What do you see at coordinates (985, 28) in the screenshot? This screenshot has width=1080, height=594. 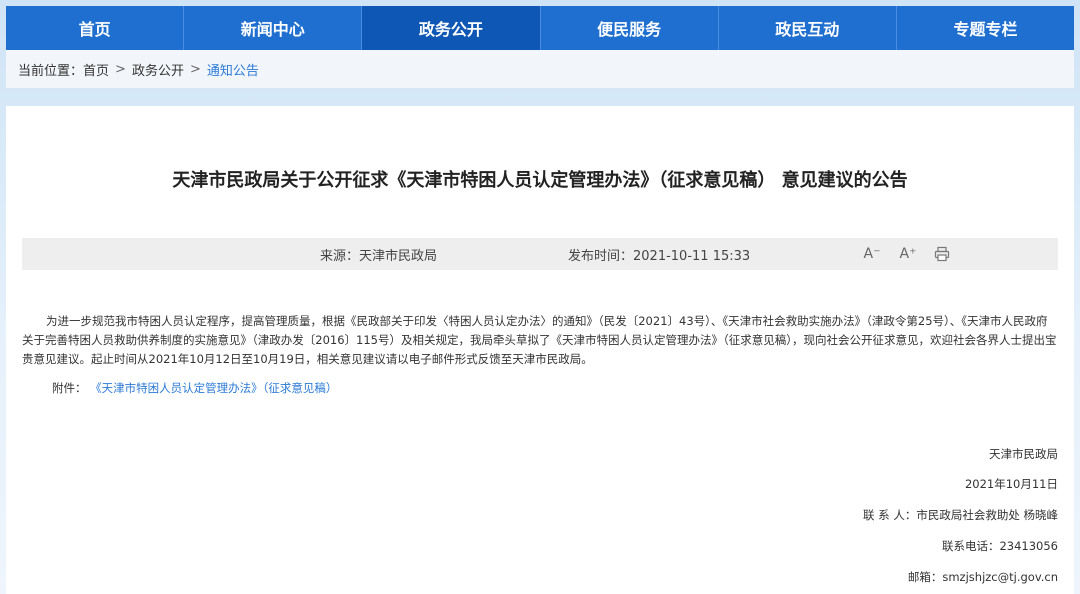 I see `nav-item-topics: 专题专栏` at bounding box center [985, 28].